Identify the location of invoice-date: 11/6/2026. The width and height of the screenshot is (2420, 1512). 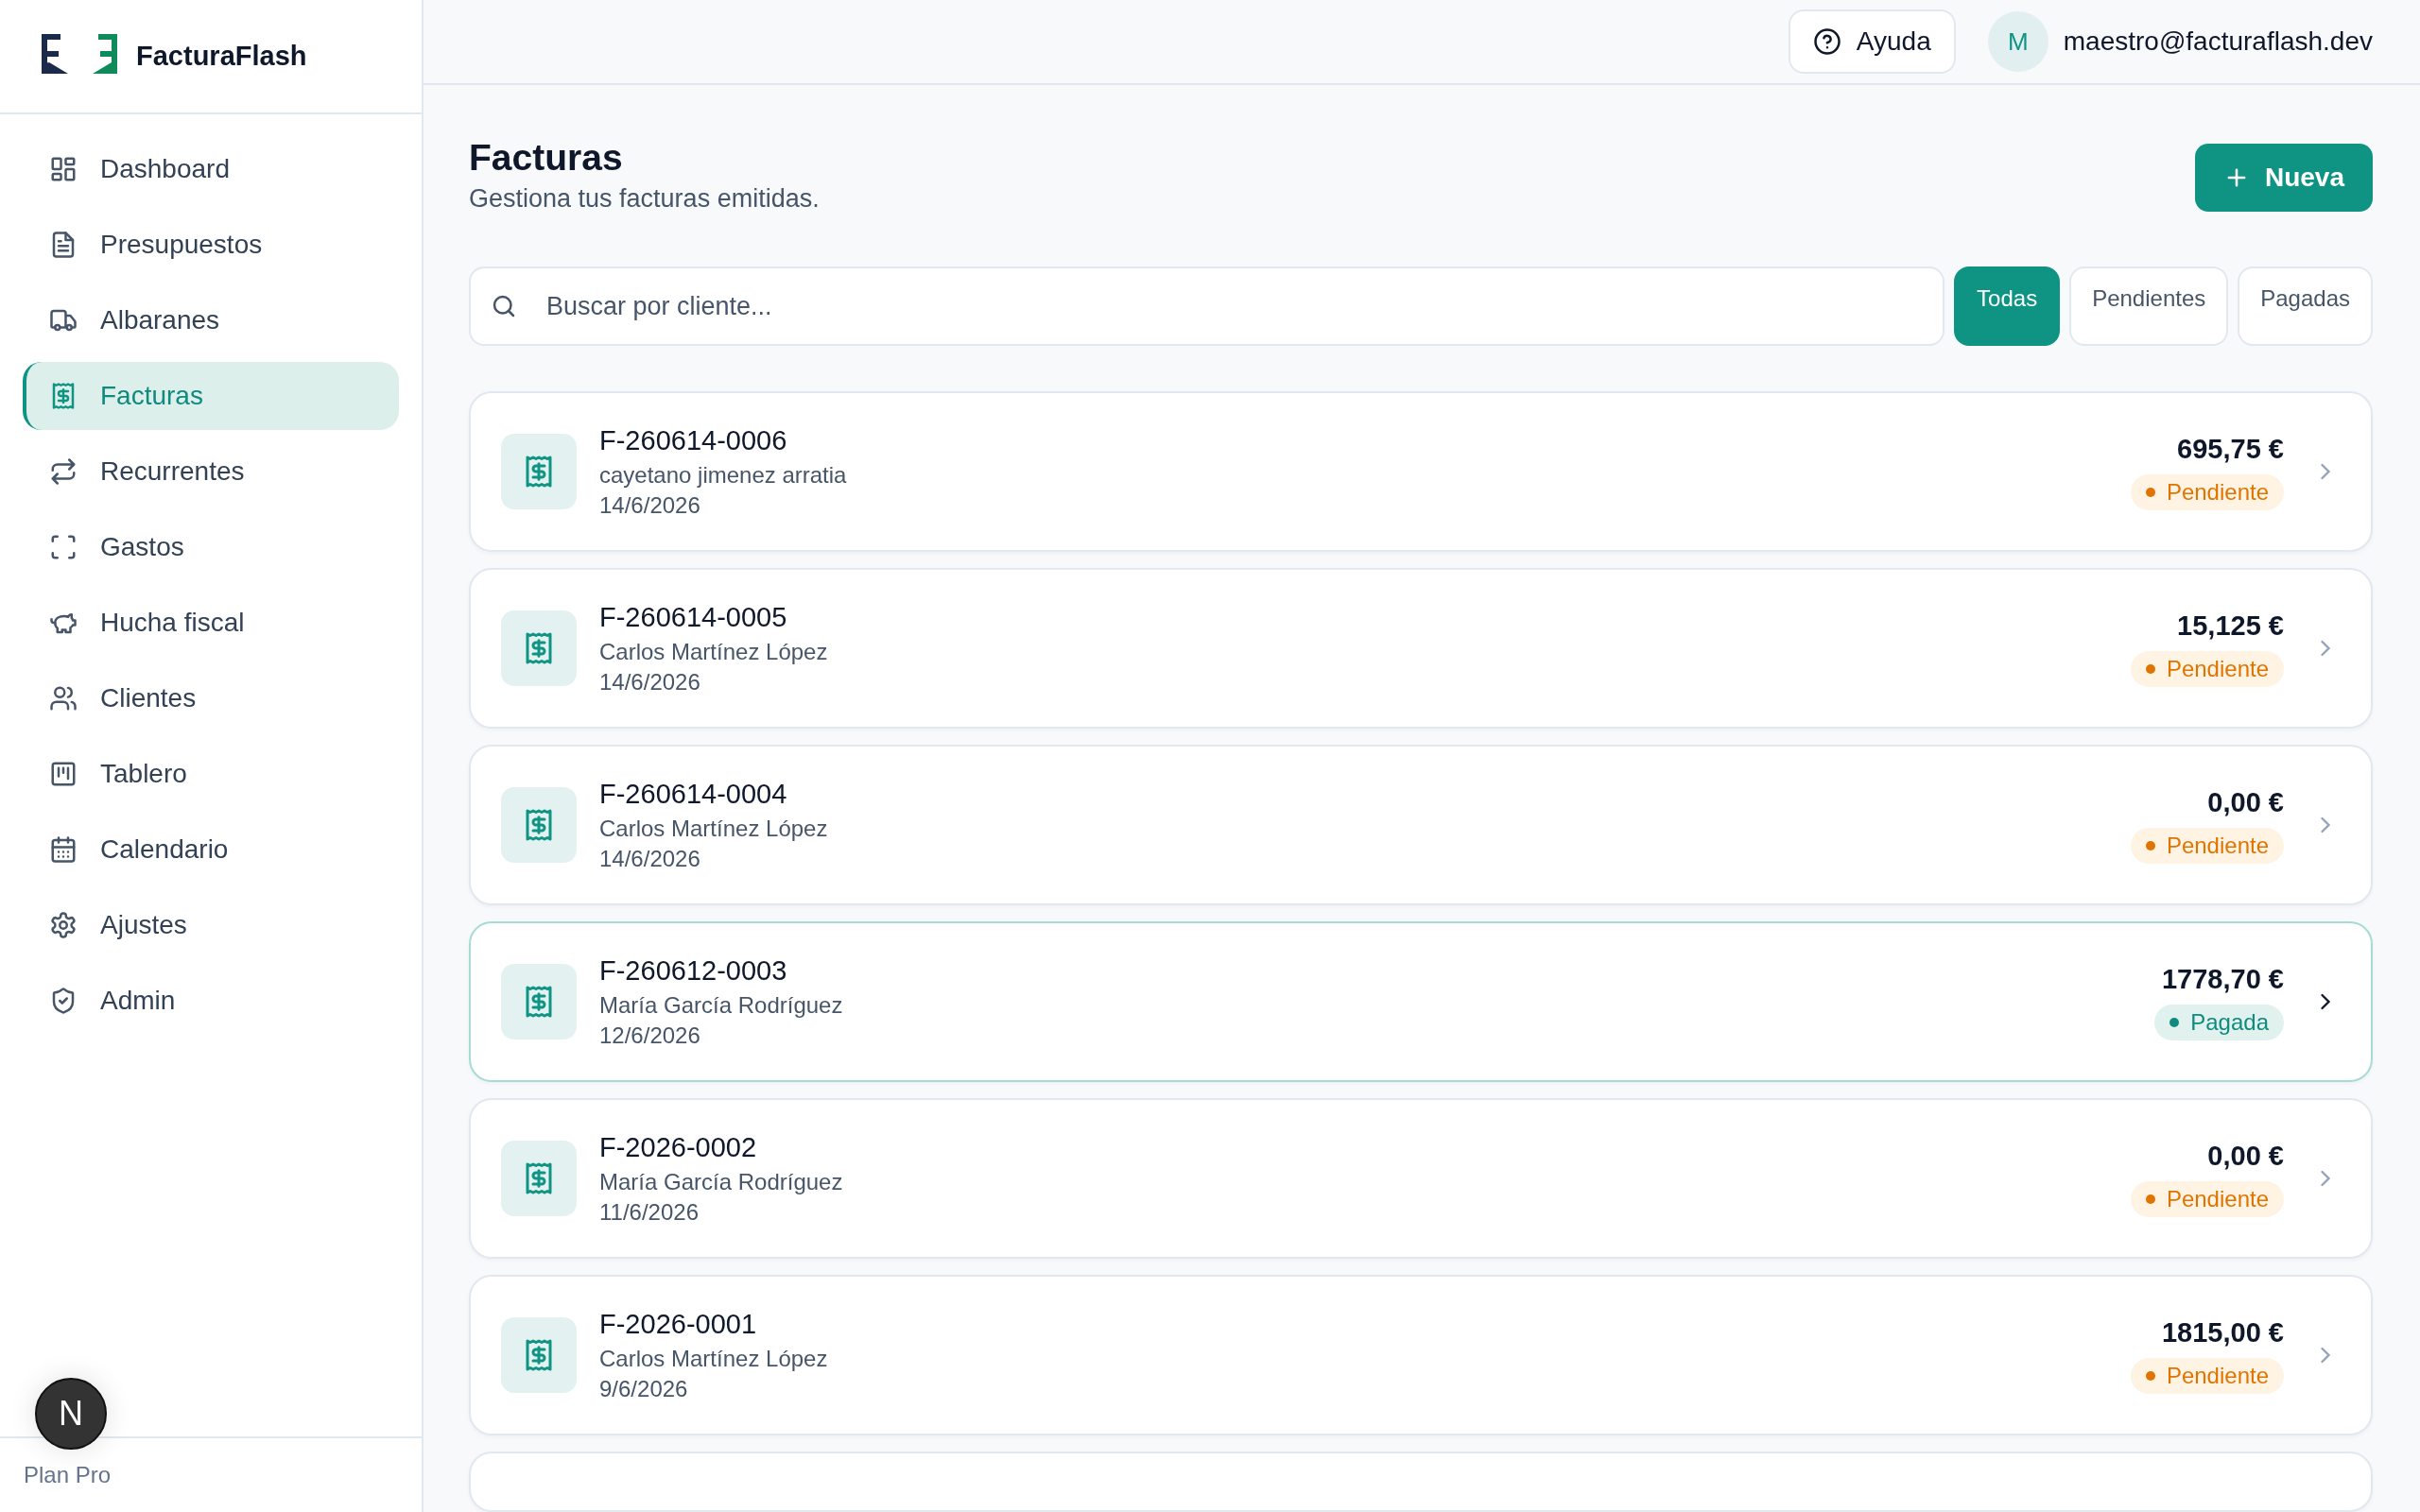
(649, 1212).